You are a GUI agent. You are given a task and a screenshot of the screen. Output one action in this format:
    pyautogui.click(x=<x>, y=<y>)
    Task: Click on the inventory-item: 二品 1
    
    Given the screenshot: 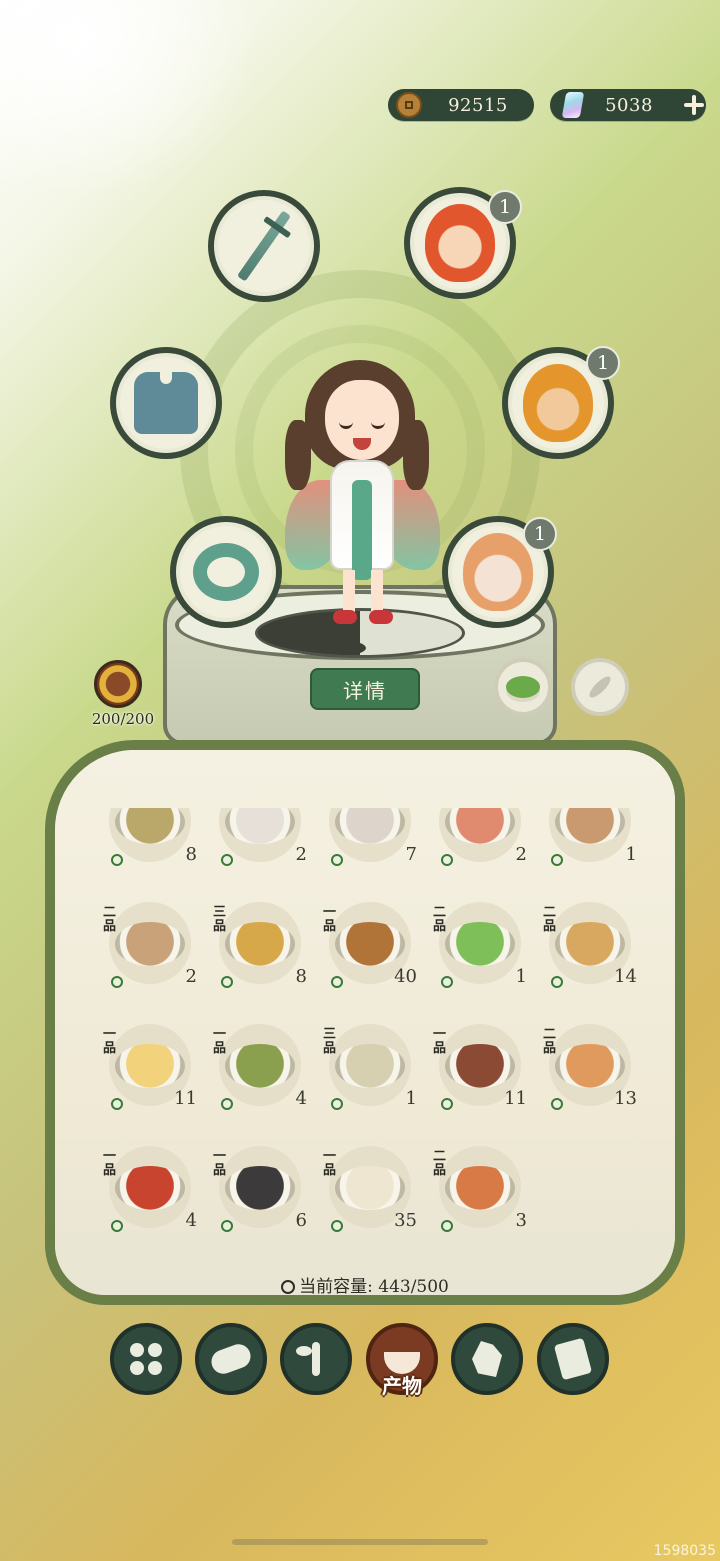 What is the action you would take?
    pyautogui.click(x=482, y=955)
    